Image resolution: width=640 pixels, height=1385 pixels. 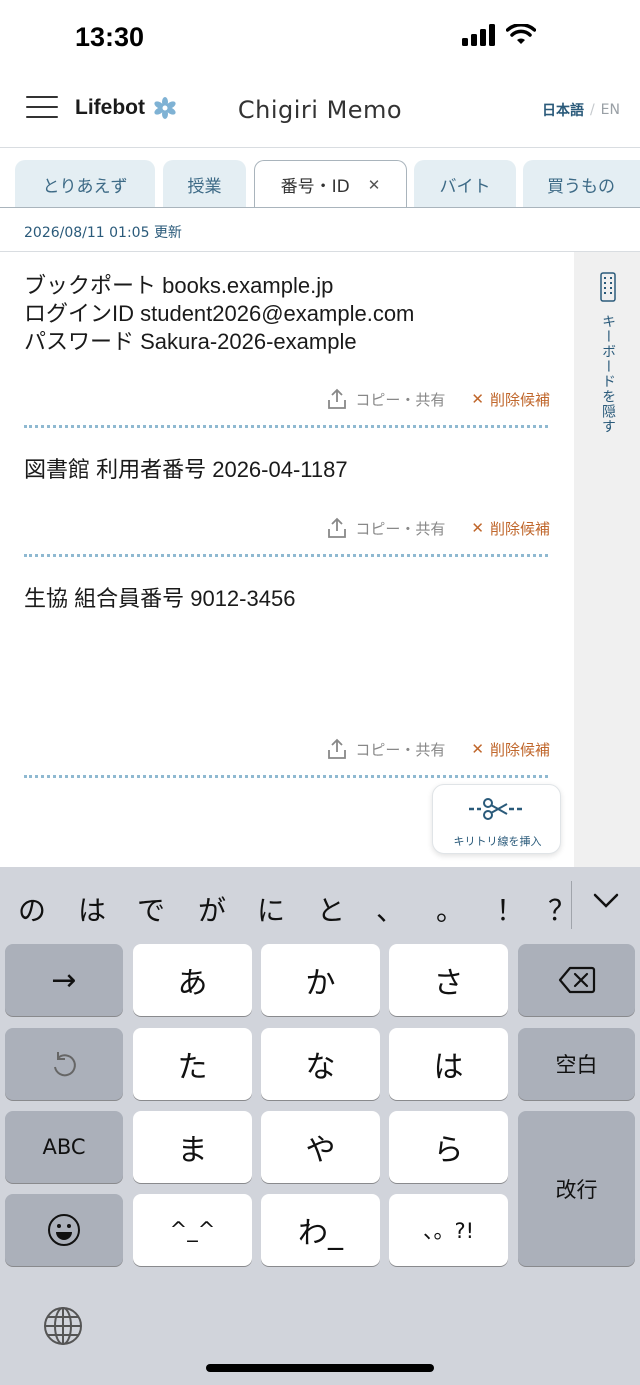 I want to click on tab-label: 買うもの, so click(x=581, y=186).